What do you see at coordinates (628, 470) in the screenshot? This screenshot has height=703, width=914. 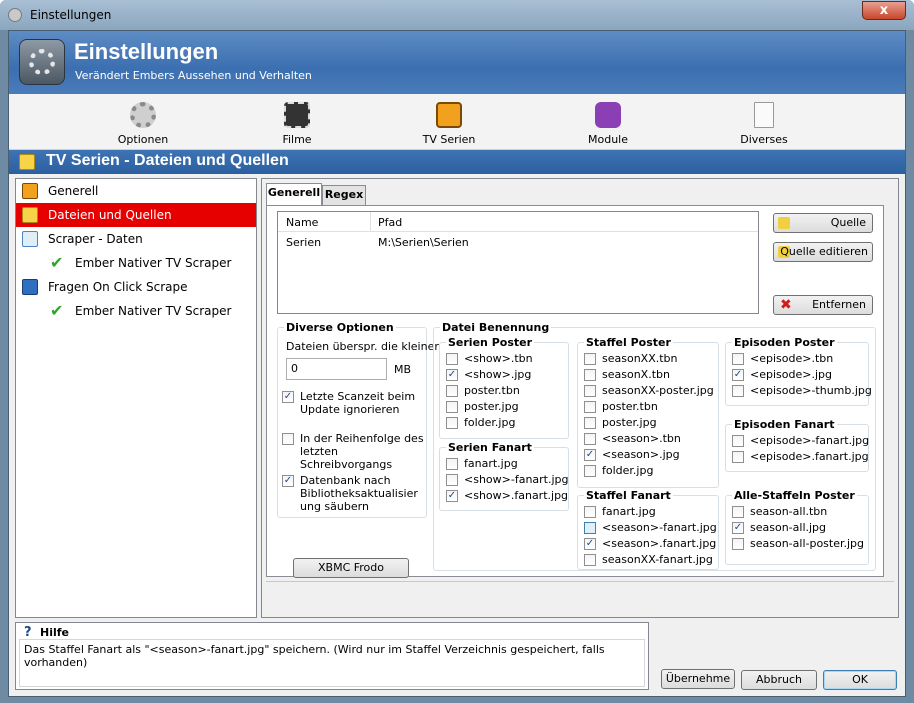 I see `staffel-poster-option-label: folder.jpg` at bounding box center [628, 470].